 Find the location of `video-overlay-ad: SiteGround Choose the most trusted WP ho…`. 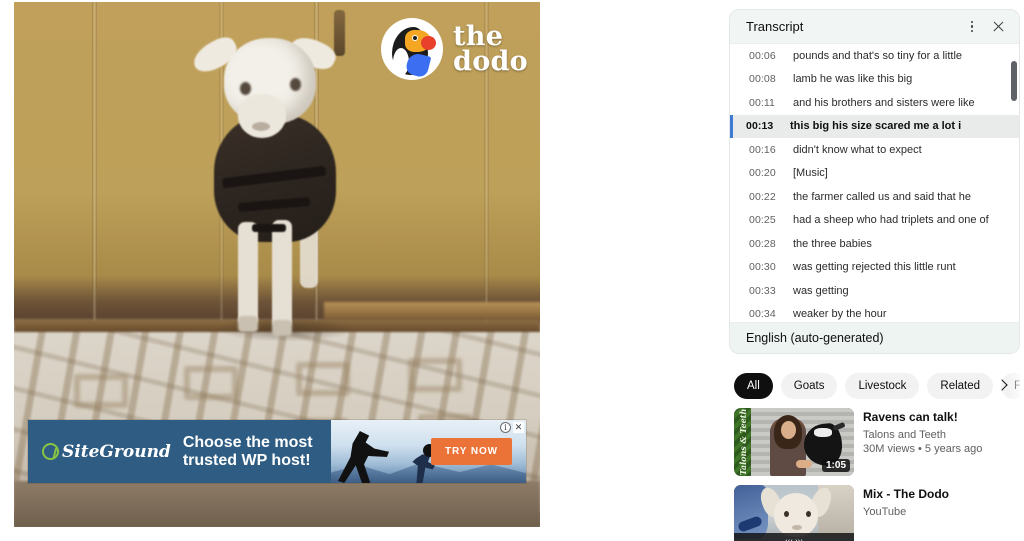

video-overlay-ad: SiteGround Choose the most trusted WP ho… is located at coordinates (277, 451).